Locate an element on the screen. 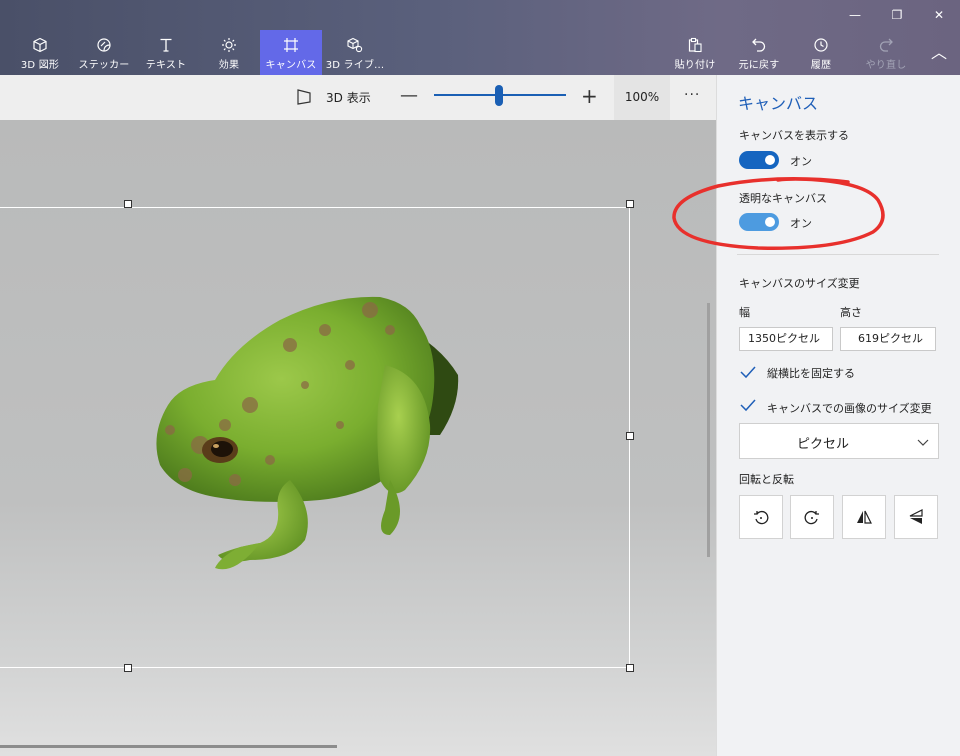 The image size is (960, 756). tool-label: 3D 図形 is located at coordinates (40, 65).